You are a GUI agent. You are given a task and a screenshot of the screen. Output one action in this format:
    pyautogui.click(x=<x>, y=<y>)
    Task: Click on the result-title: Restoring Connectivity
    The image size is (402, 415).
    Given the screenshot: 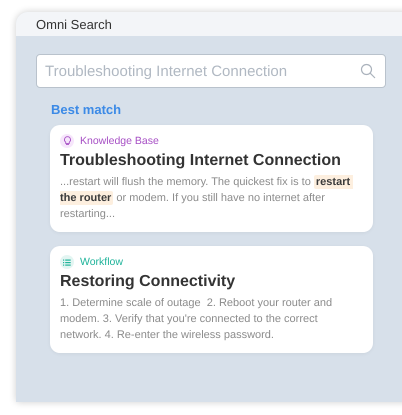 What is the action you would take?
    pyautogui.click(x=148, y=282)
    